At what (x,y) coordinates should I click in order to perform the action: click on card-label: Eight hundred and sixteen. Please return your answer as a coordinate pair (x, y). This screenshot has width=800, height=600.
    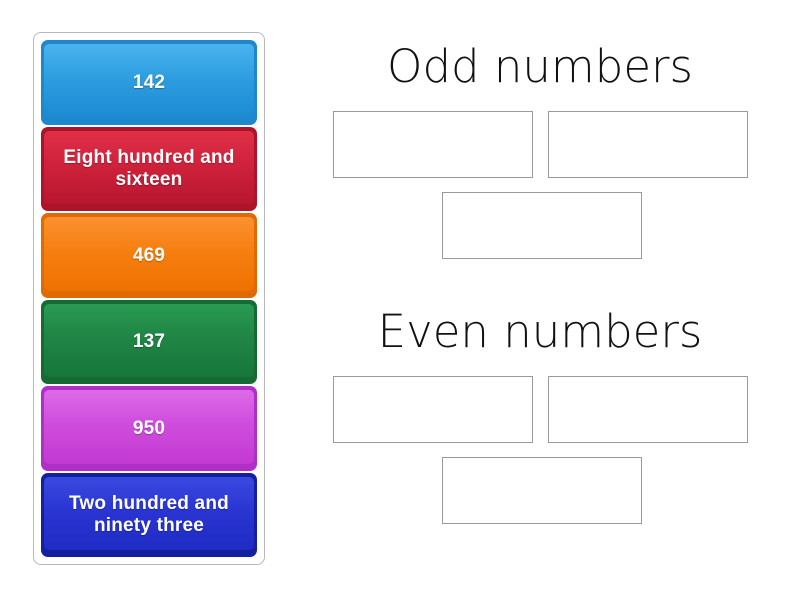
    Looking at the image, I should click on (149, 168).